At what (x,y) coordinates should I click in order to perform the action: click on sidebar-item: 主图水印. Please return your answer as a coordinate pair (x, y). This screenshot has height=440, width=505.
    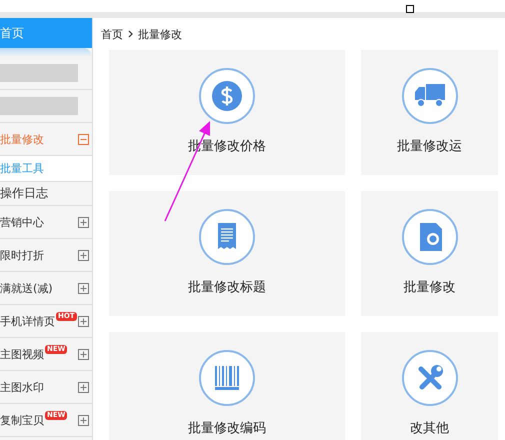
    Looking at the image, I should click on (46, 387).